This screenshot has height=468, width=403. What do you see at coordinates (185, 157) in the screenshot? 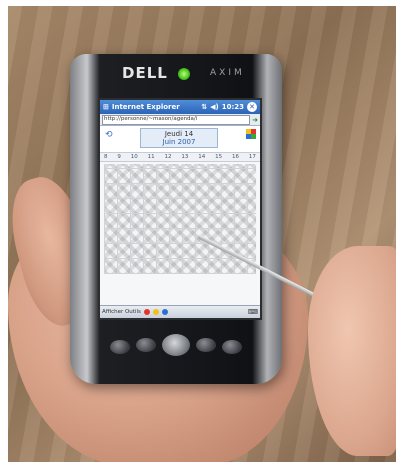
I see `hour-label: 13` at bounding box center [185, 157].